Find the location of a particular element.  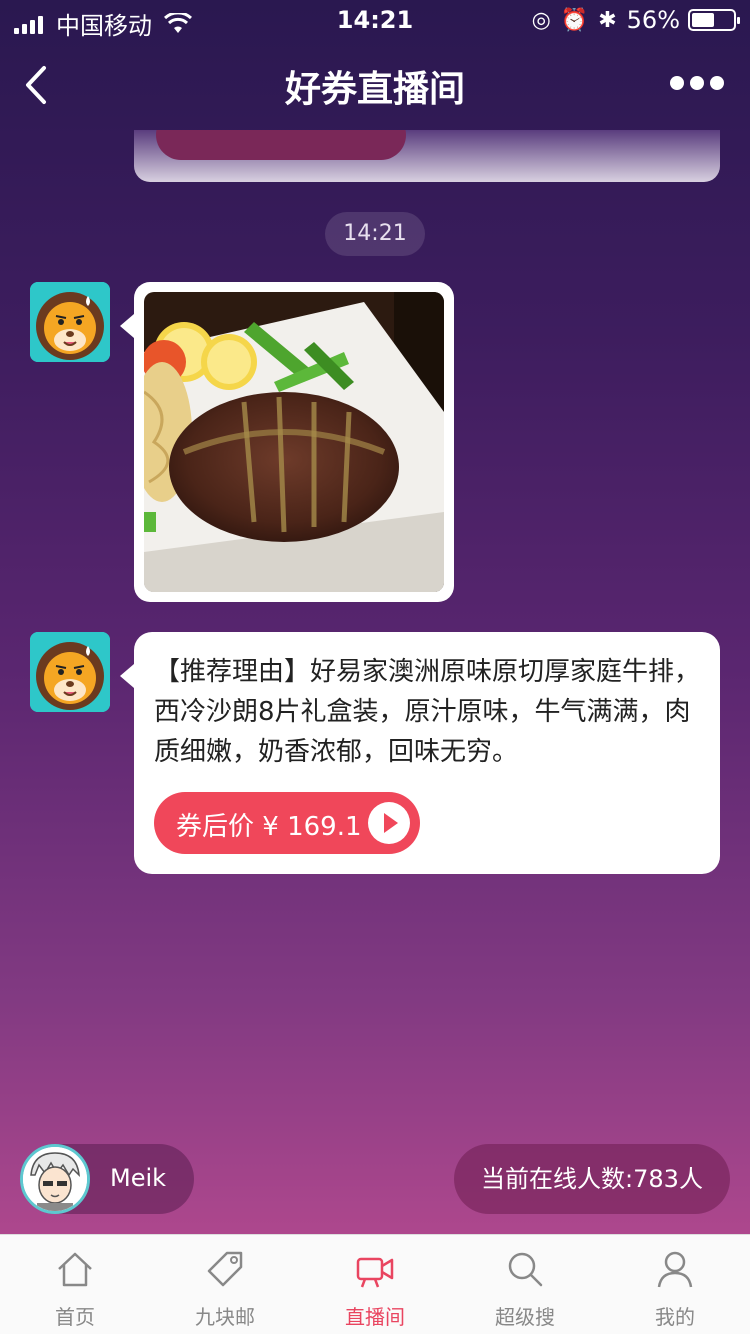

current-user-pill: Meik is located at coordinates (107, 1179).